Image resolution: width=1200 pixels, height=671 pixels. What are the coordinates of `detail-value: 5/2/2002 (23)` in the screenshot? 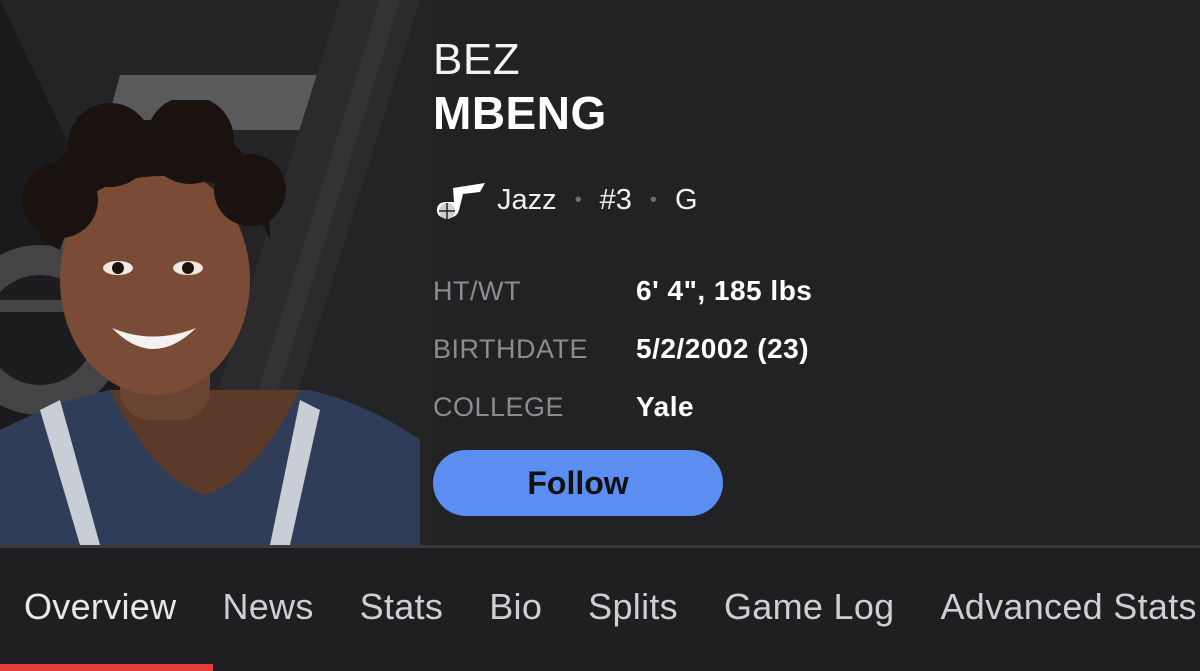 It's located at (723, 348).